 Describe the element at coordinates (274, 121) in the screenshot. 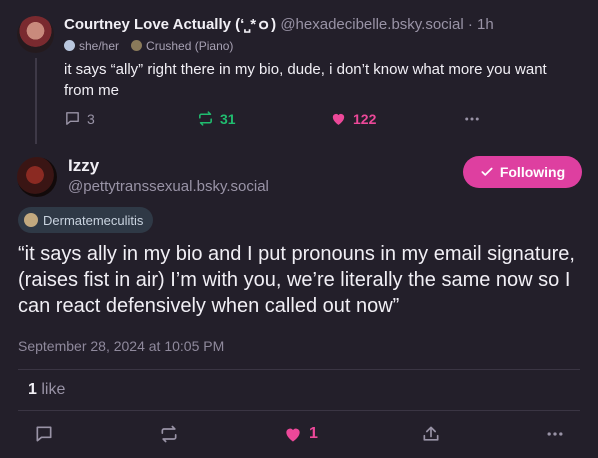

I see `parent-post-actions: 3 31 122` at that location.